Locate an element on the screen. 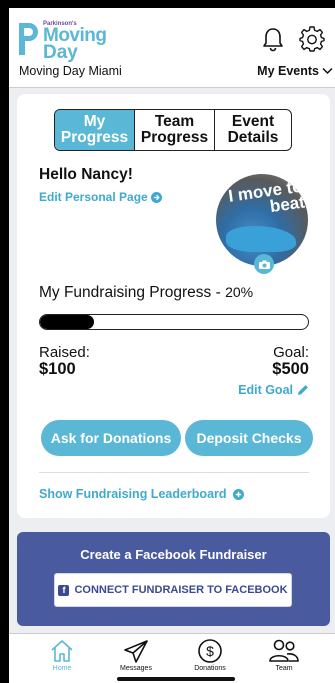 The height and width of the screenshot is (683, 335). connect-facebook-button: f CONNECT FUNDRAISER TO FACEBOOK is located at coordinates (173, 590).